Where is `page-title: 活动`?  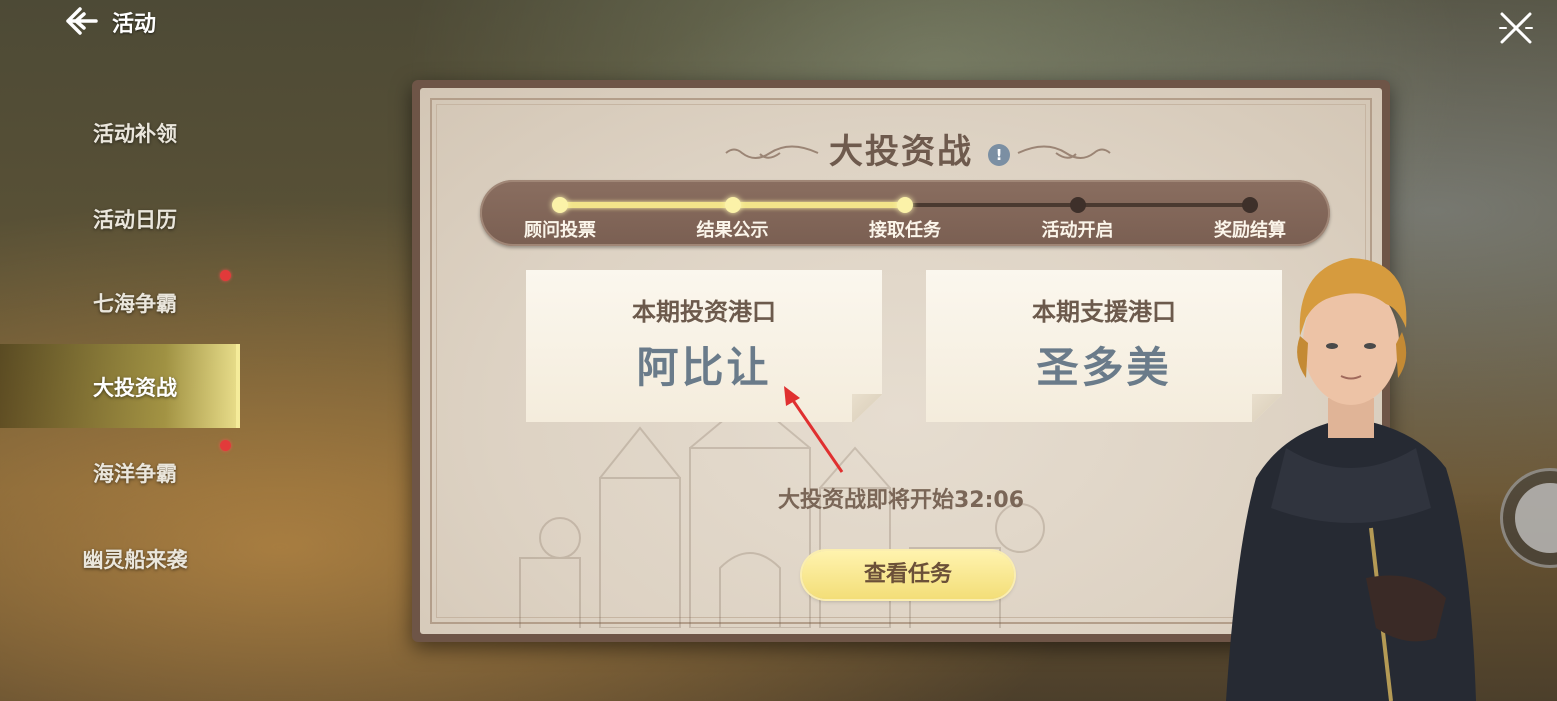 page-title: 活动 is located at coordinates (134, 24).